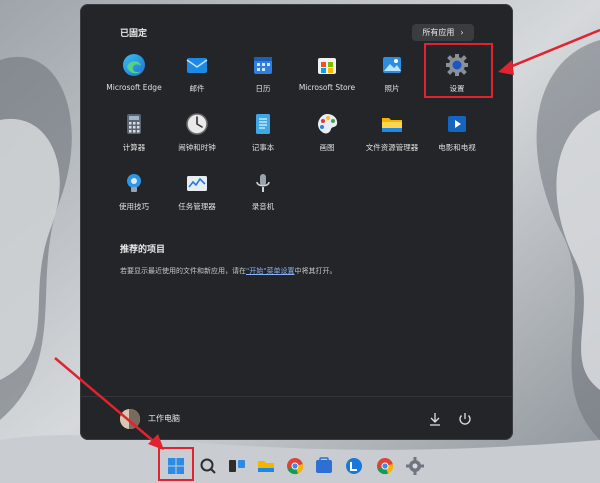  Describe the element at coordinates (134, 87) in the screenshot. I see `app-label: Microsoft Edge` at that location.